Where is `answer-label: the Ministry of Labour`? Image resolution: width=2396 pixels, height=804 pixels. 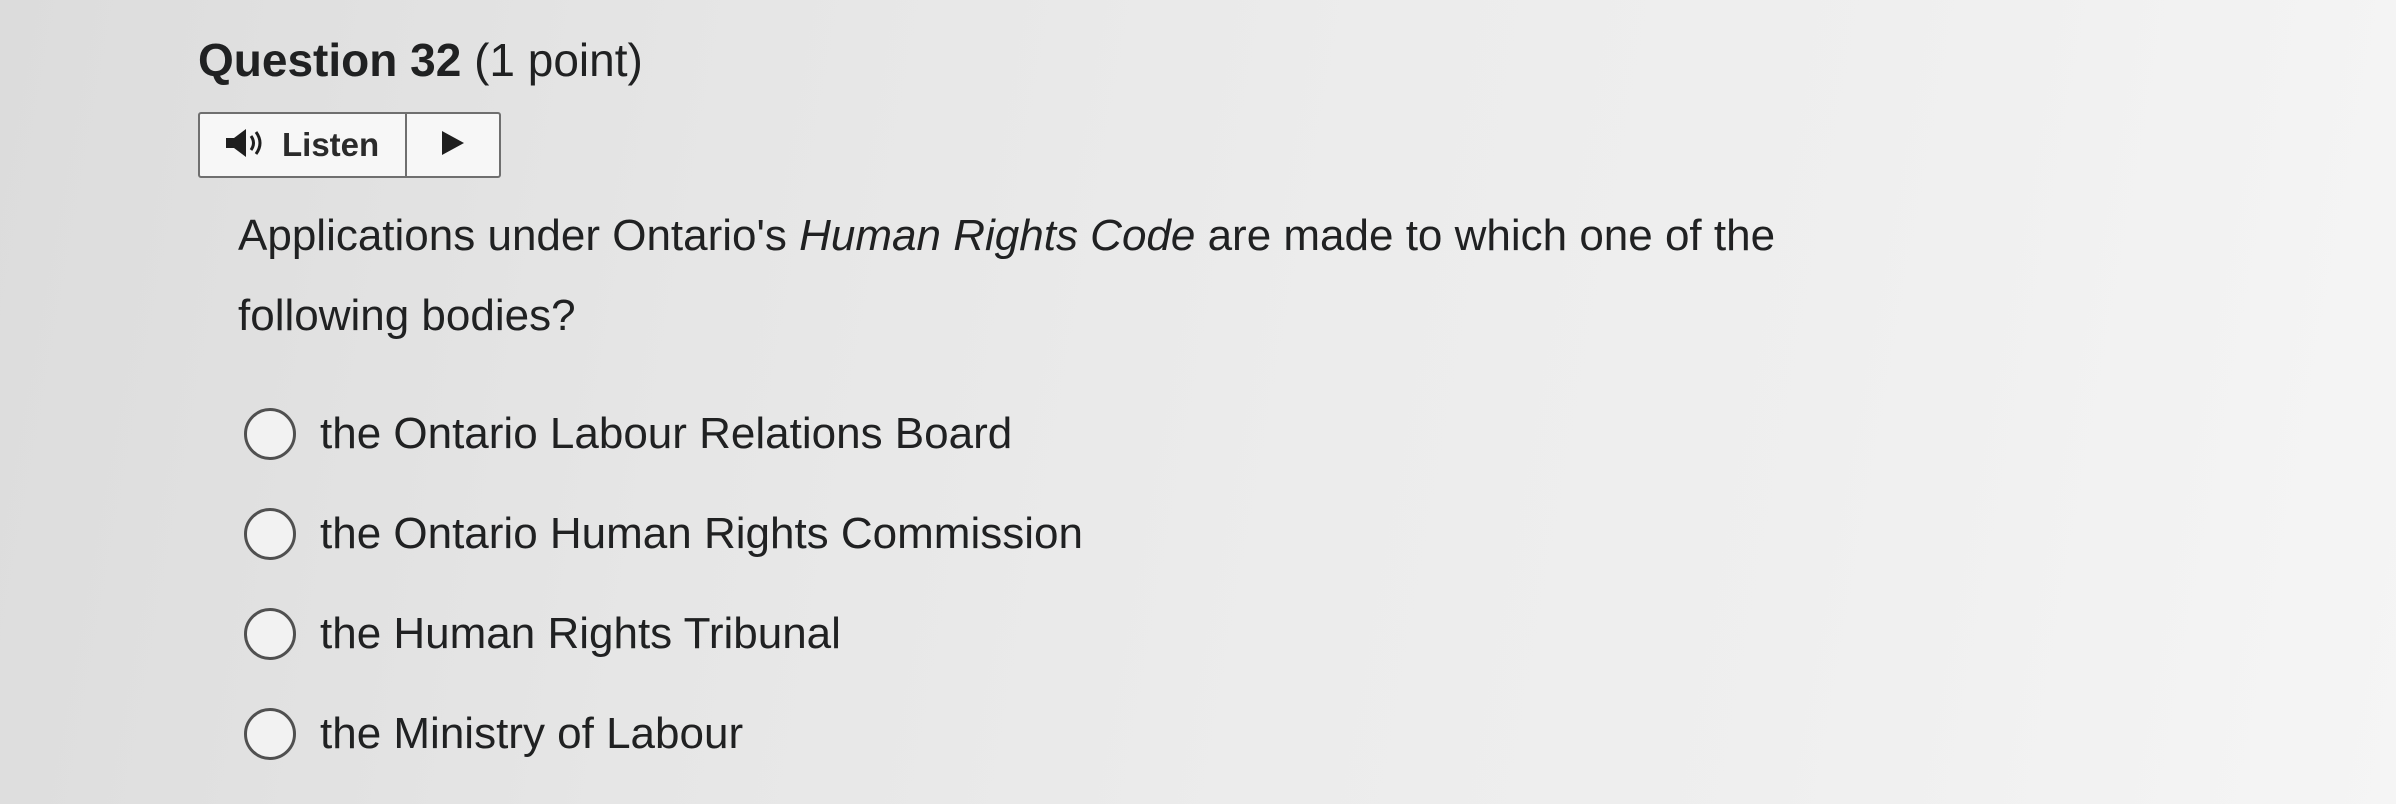 answer-label: the Ministry of Labour is located at coordinates (532, 733).